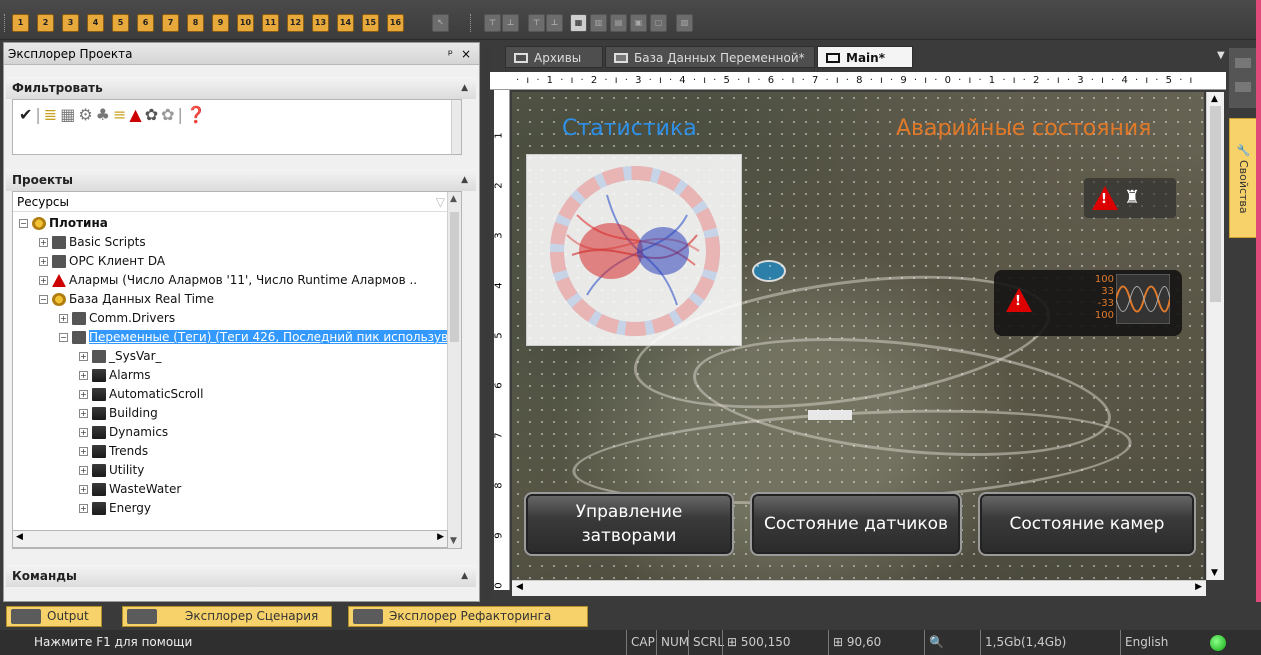 The image size is (1261, 655). What do you see at coordinates (169, 114) in the screenshot?
I see `gears-filter-icon: ✿` at bounding box center [169, 114].